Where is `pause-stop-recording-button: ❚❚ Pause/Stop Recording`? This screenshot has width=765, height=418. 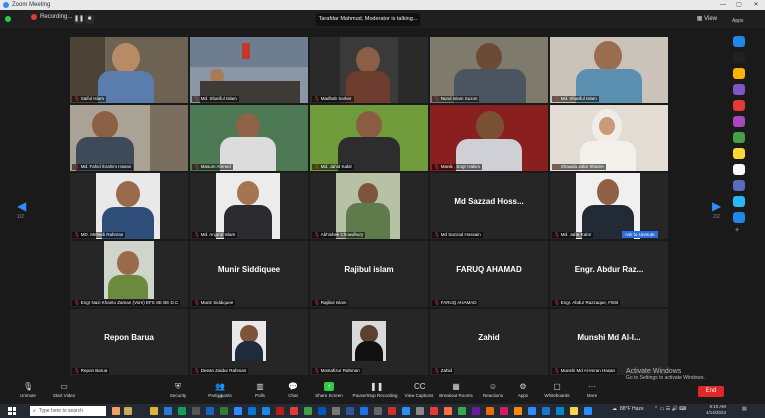 pause-stop-recording-button: ❚❚ Pause/Stop Recording is located at coordinates (375, 390).